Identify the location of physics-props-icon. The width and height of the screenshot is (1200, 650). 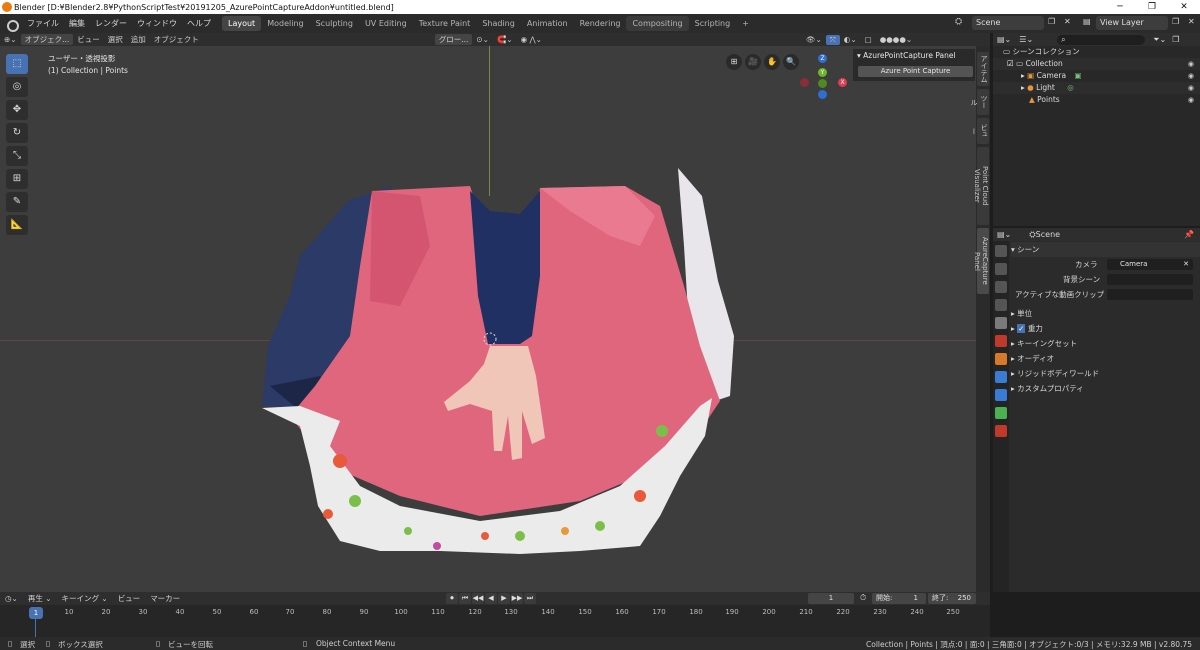
(1001, 395).